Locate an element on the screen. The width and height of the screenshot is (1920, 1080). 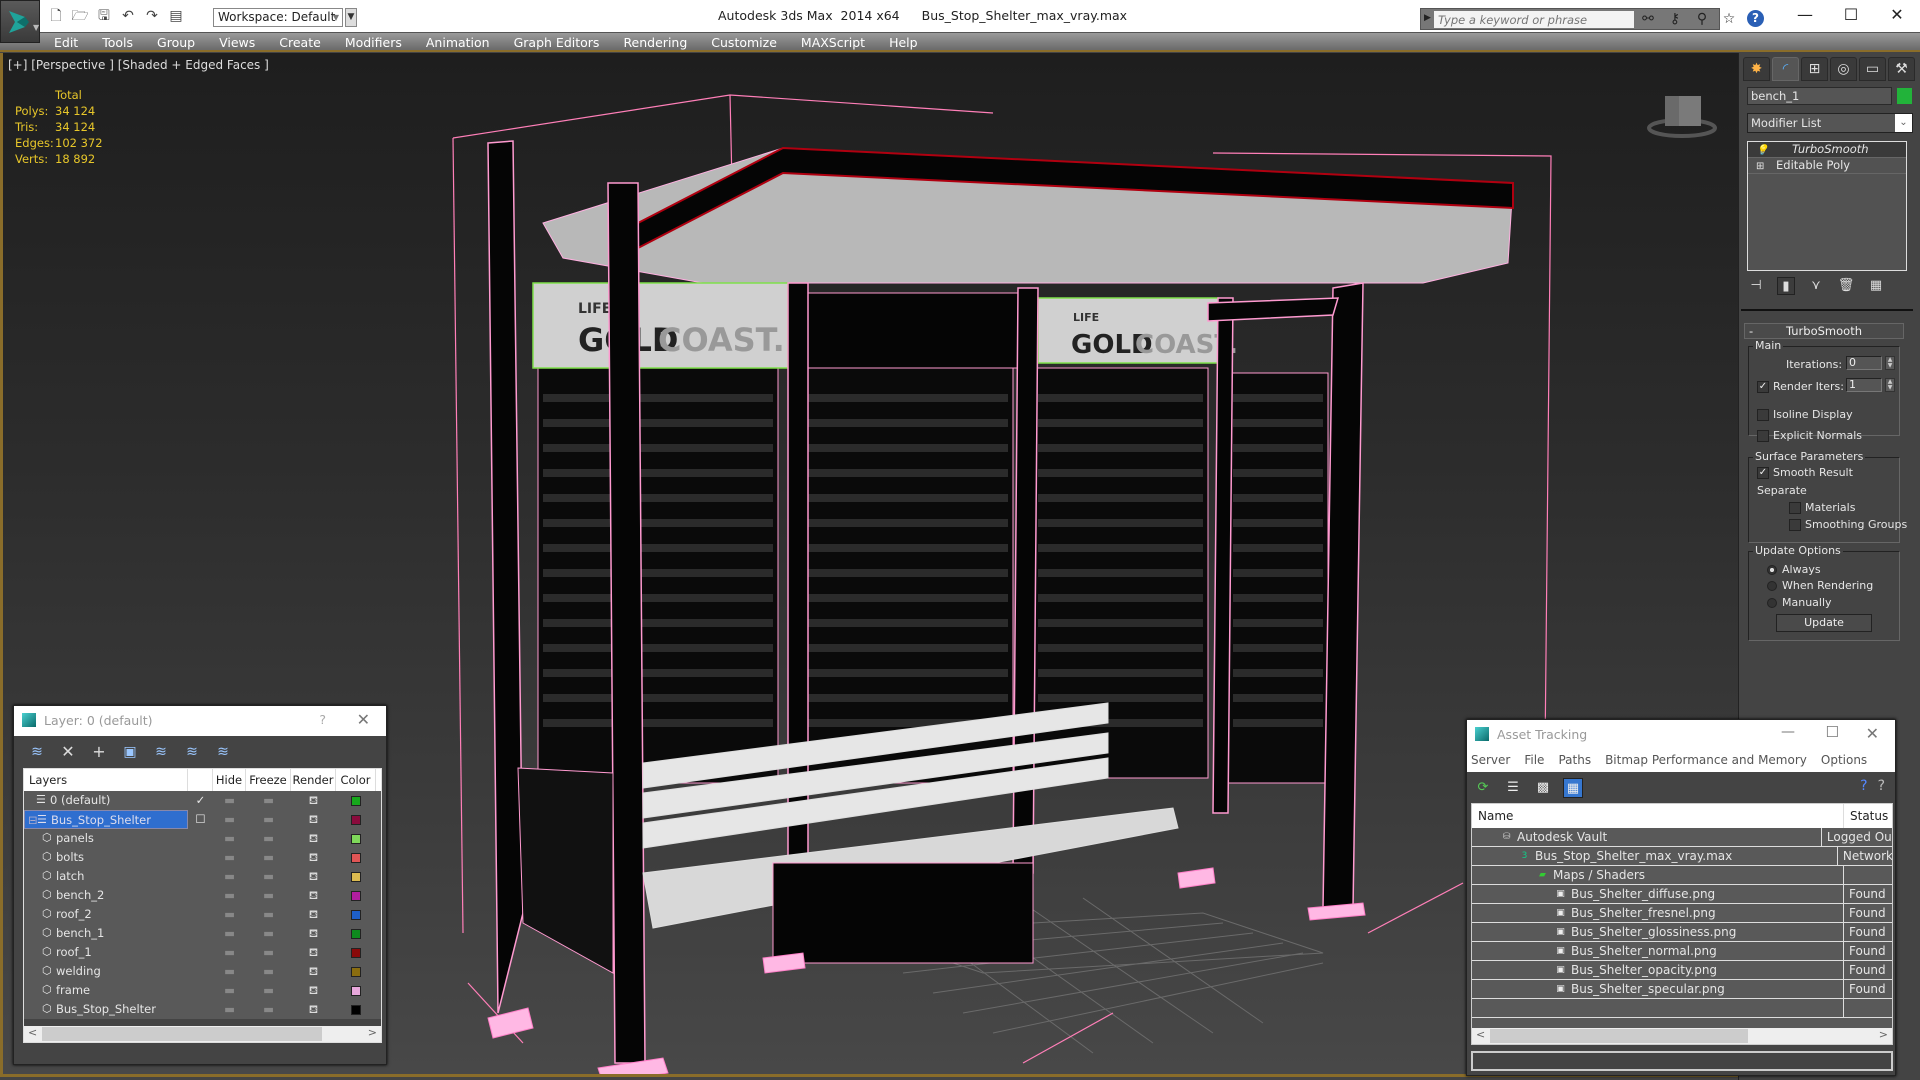
layer-name-cell: ⬡ frame is located at coordinates (106, 990).